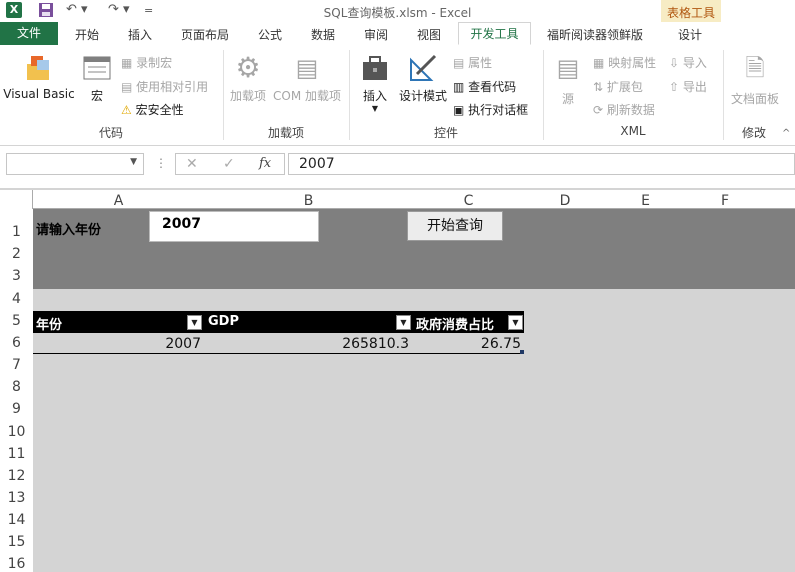 This screenshot has width=795, height=572. Describe the element at coordinates (472, 62) in the screenshot. I see `properties-button: ▤ 属性` at that location.